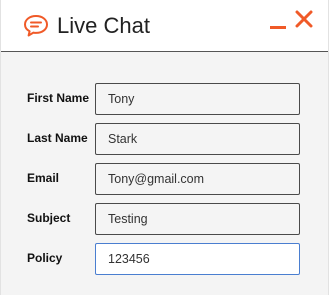 Image resolution: width=329 pixels, height=295 pixels. What do you see at coordinates (58, 98) in the screenshot?
I see `first-name-label: First Name` at bounding box center [58, 98].